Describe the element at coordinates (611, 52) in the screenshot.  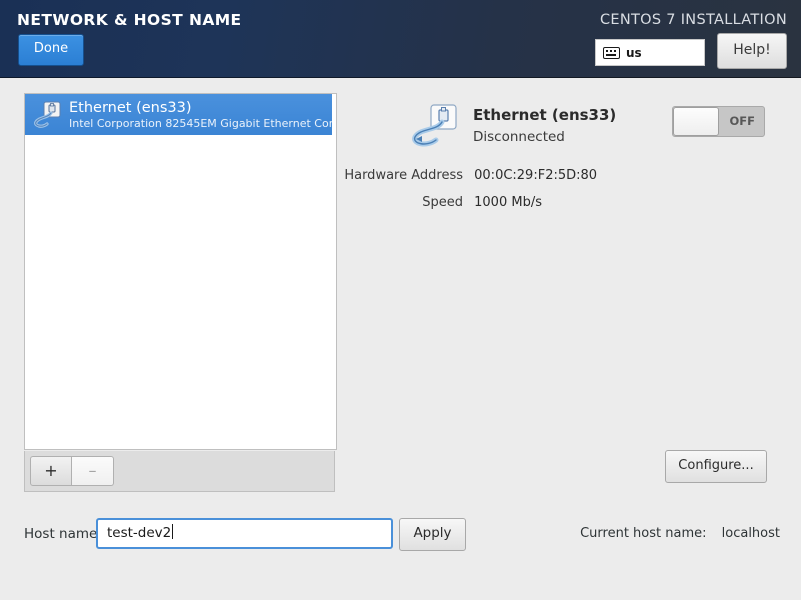
I see `keyboard-icon` at that location.